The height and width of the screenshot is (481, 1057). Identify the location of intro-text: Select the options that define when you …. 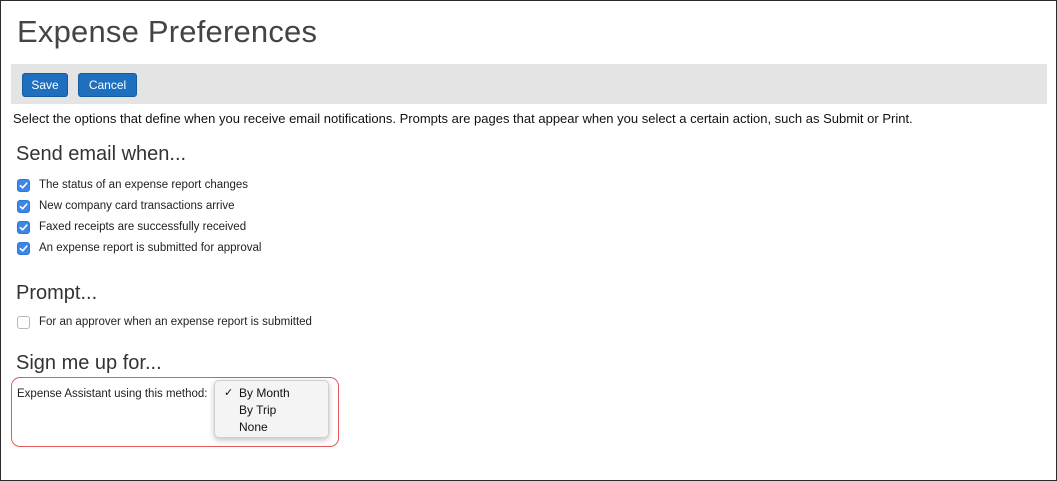
(463, 118).